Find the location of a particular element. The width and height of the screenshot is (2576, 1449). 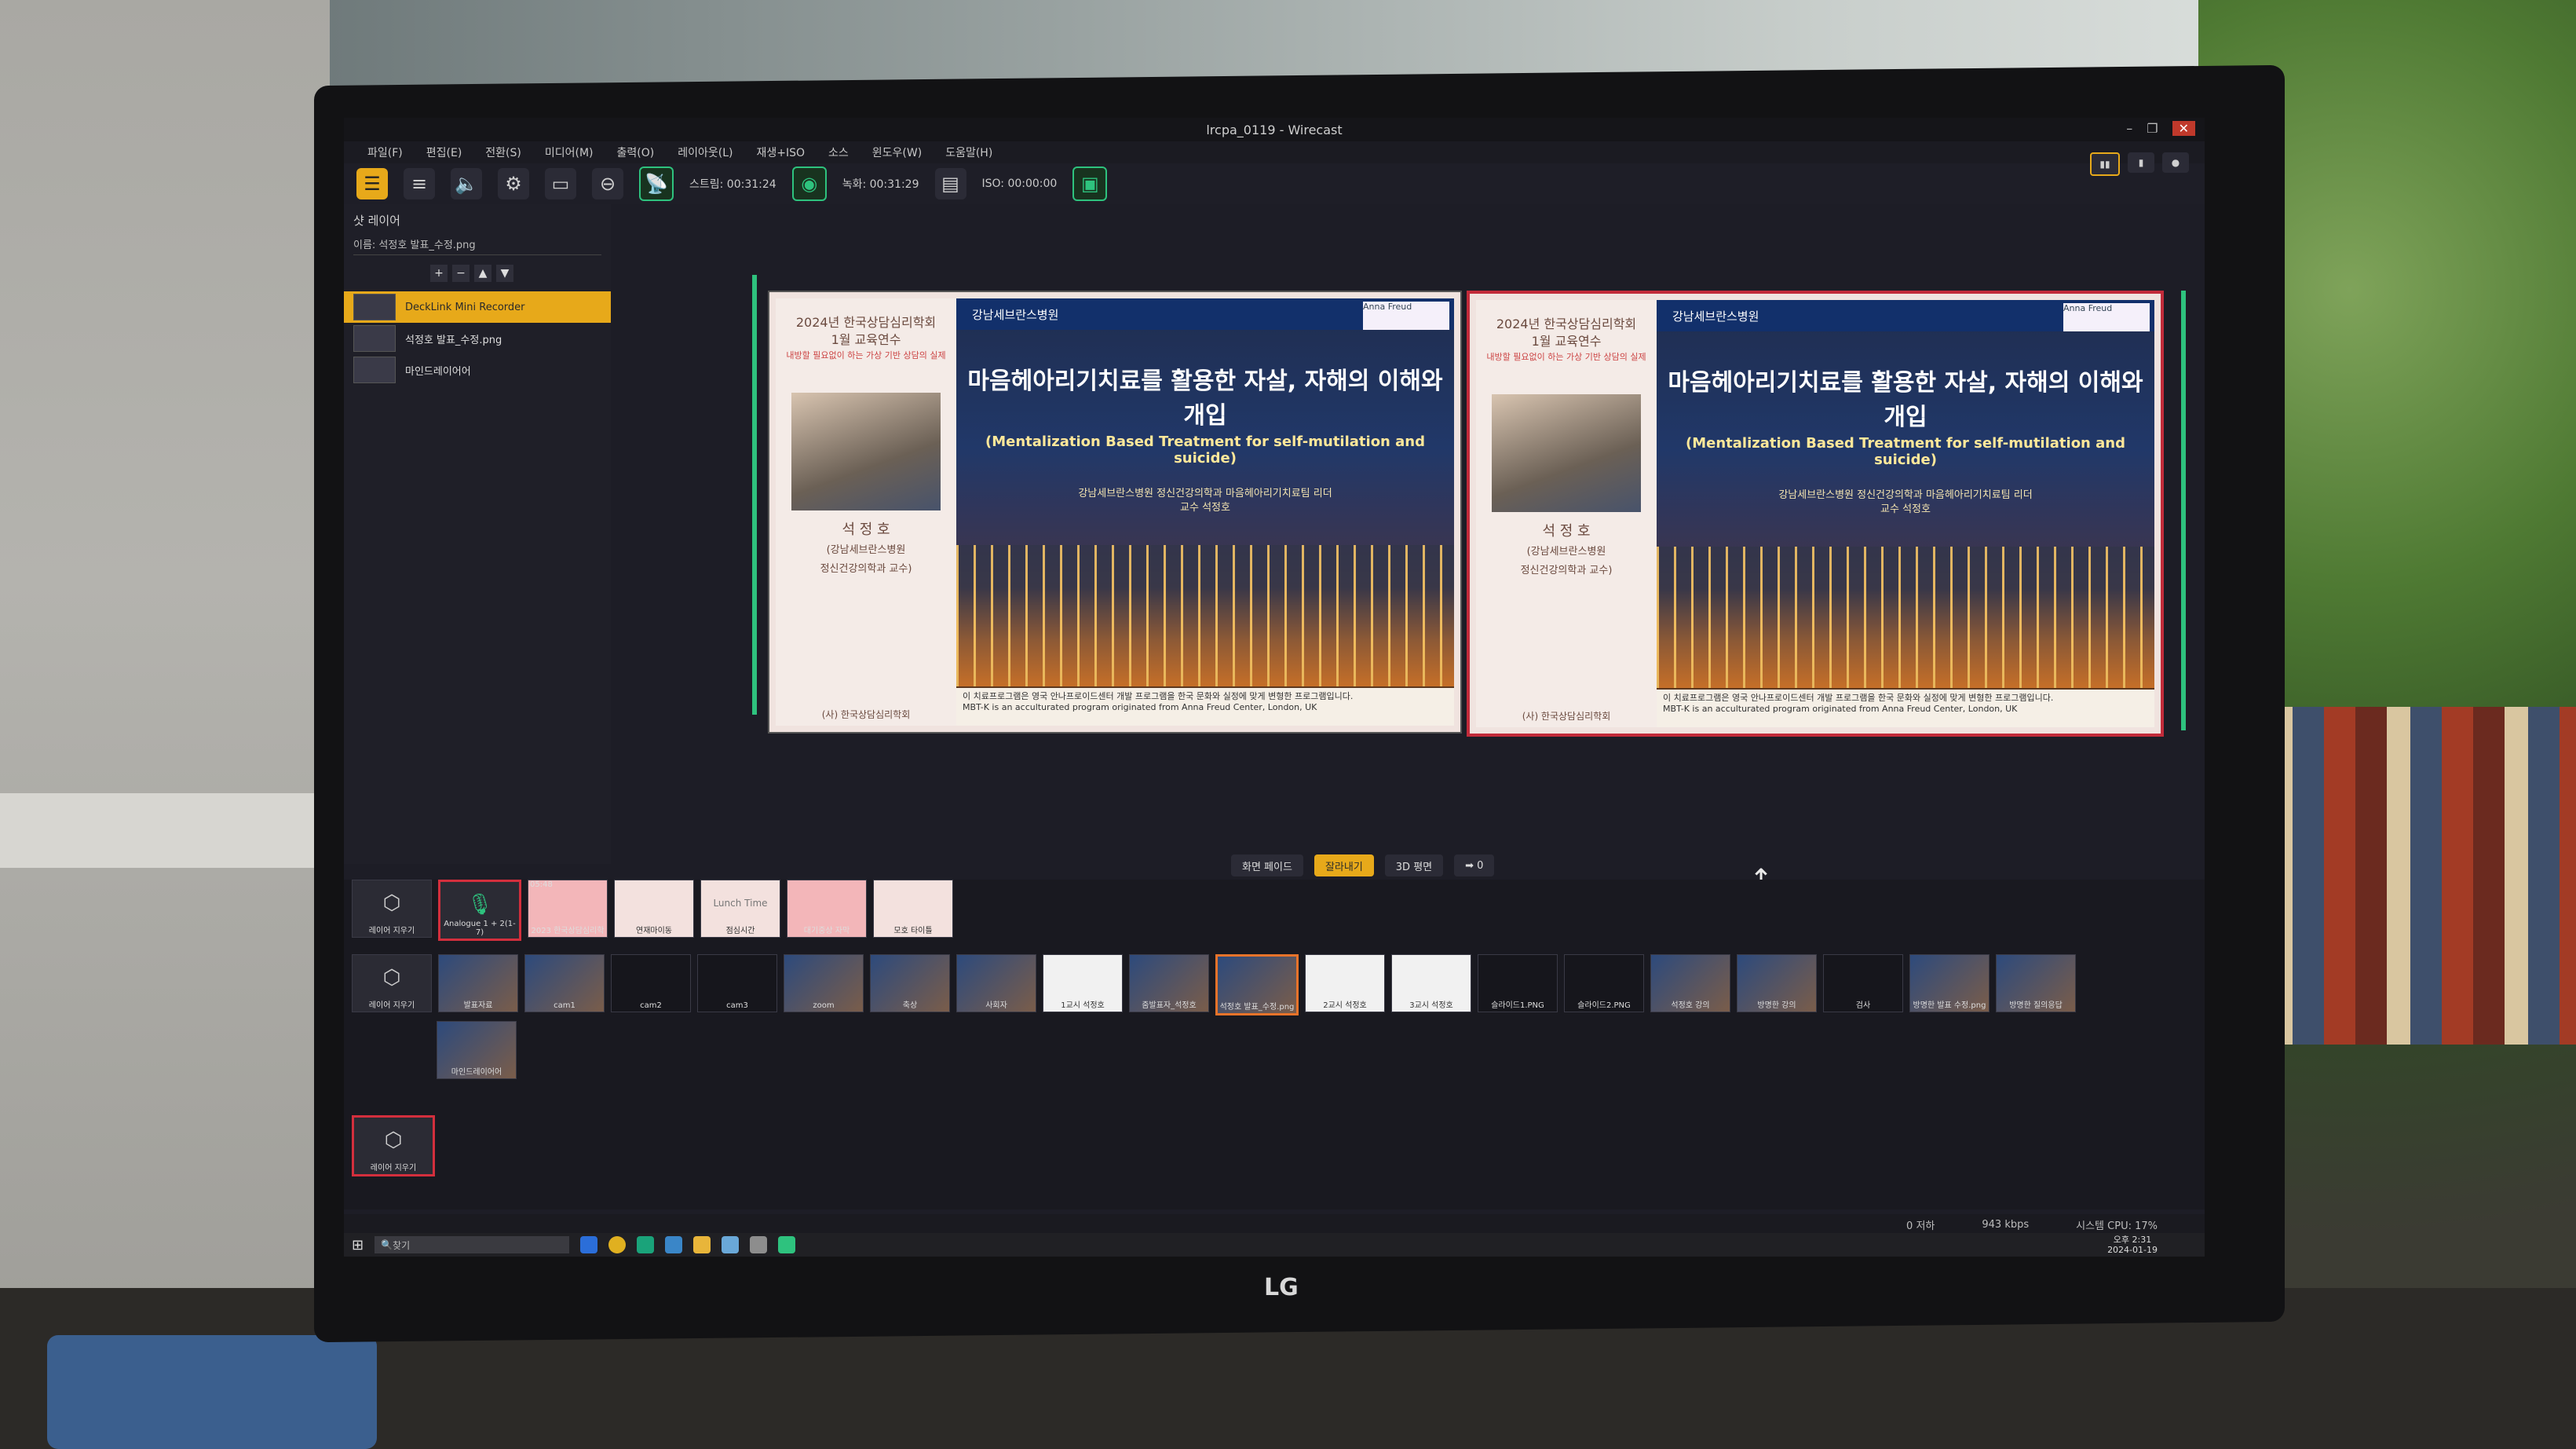

sidebar-footer-org: (사) 한국상담심리학회 is located at coordinates (866, 715).